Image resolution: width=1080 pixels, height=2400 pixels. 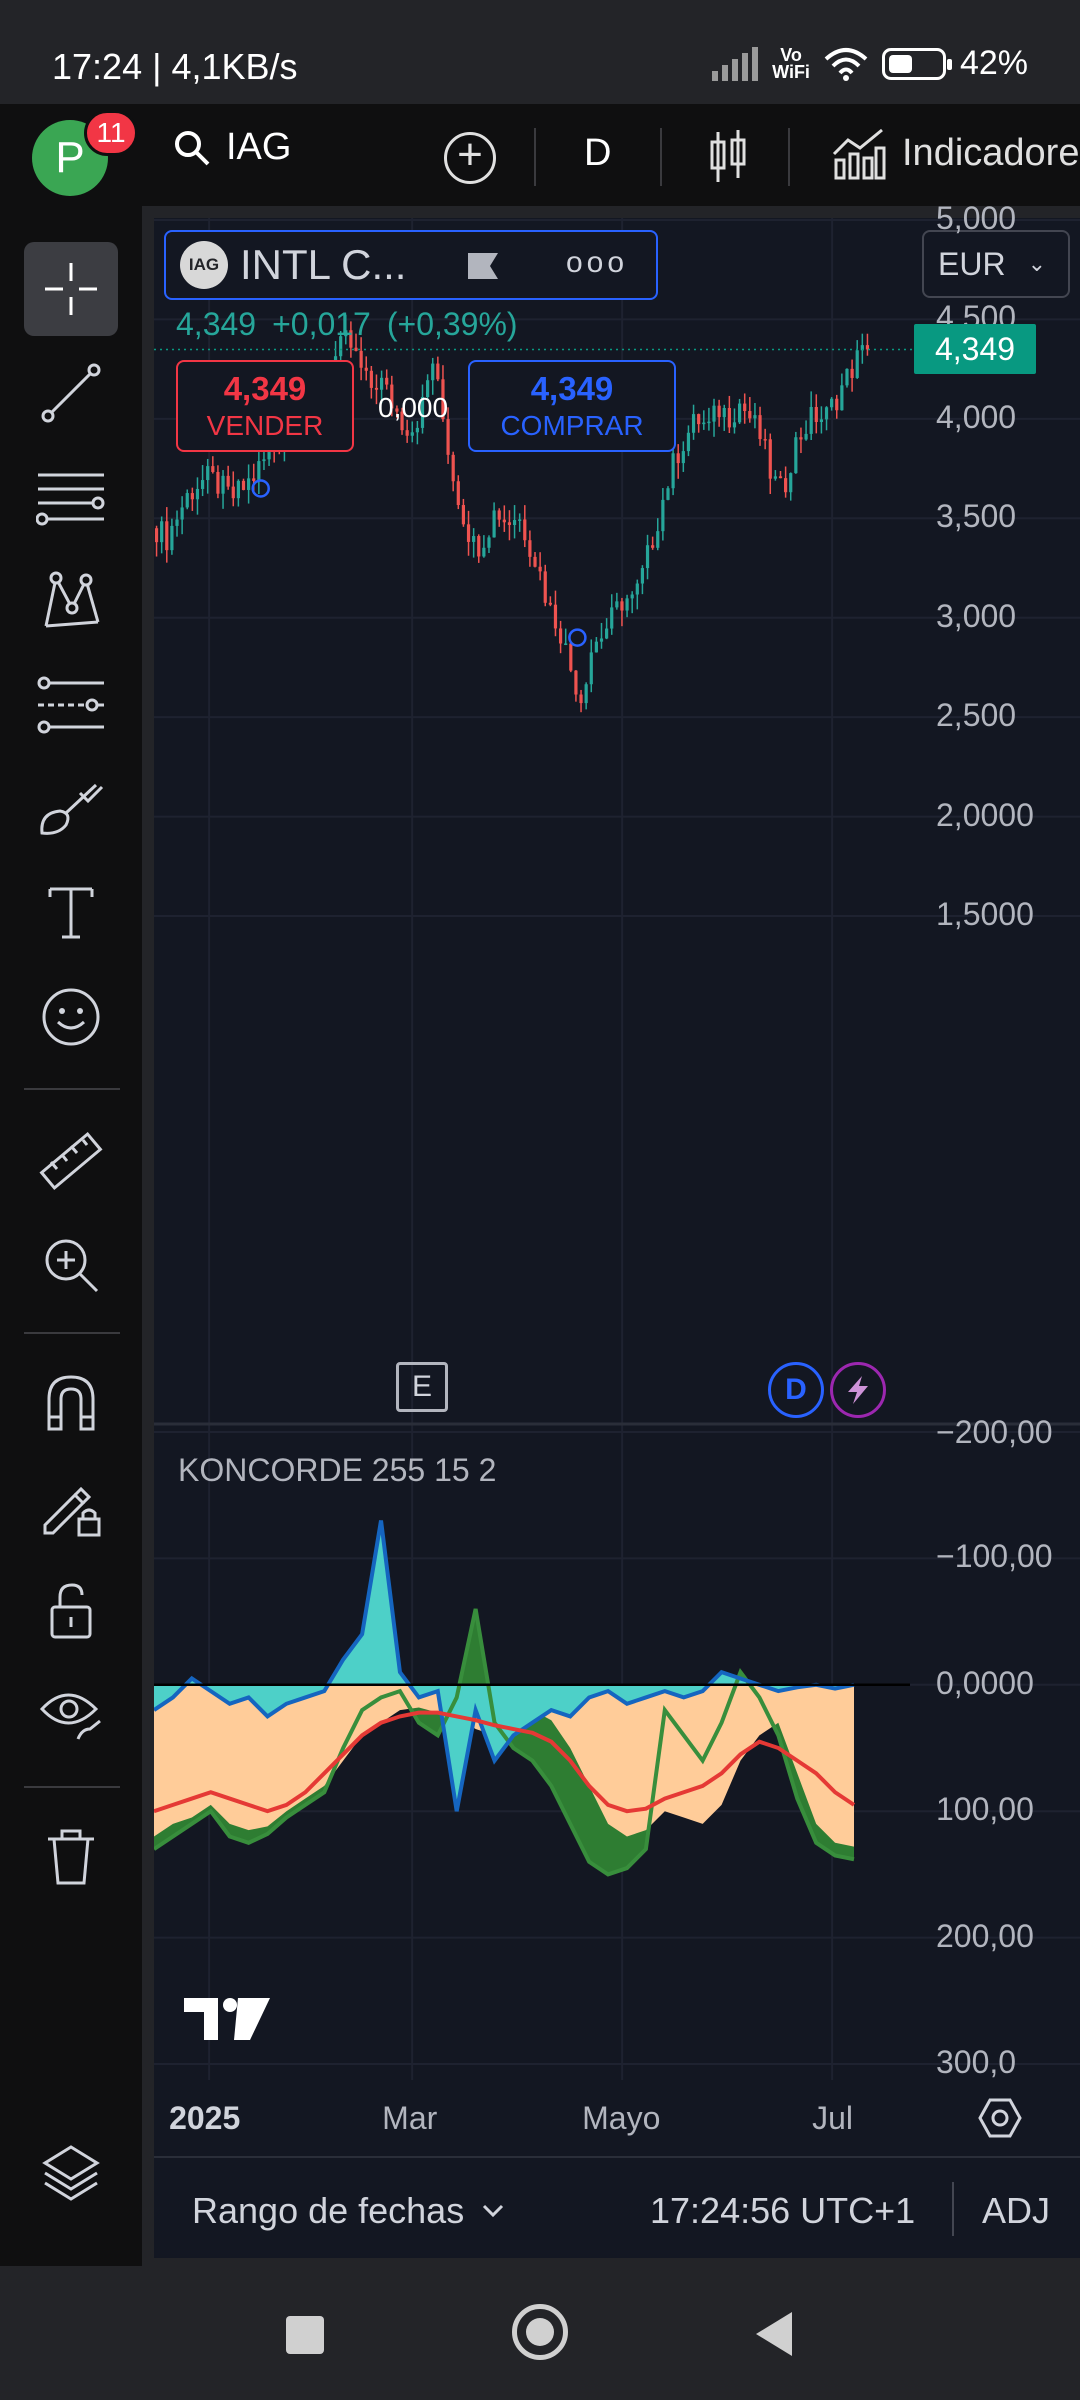 What do you see at coordinates (71, 1611) in the screenshot?
I see `lock-tool` at bounding box center [71, 1611].